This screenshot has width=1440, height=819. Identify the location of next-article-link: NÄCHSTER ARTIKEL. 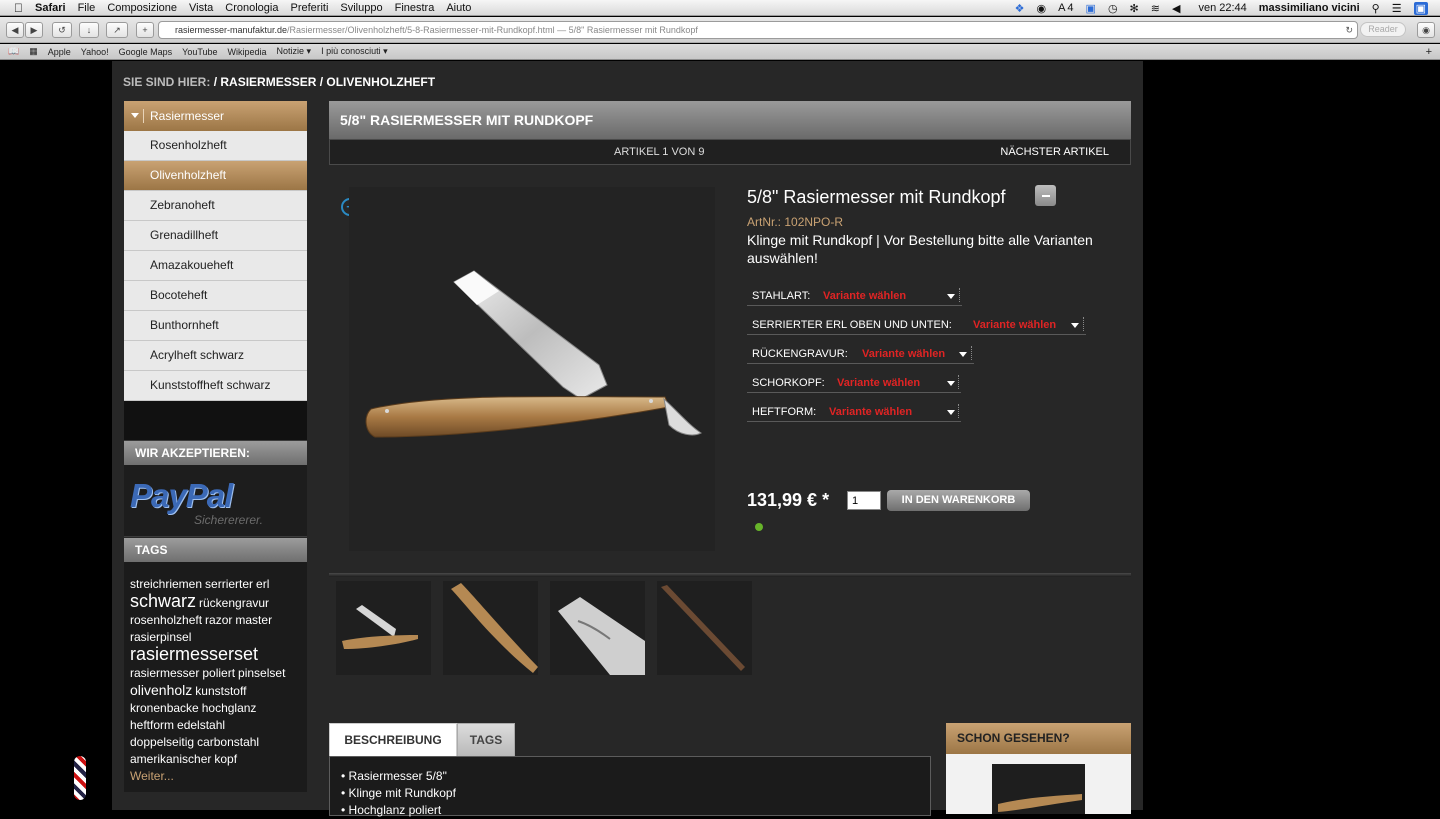
(1054, 152).